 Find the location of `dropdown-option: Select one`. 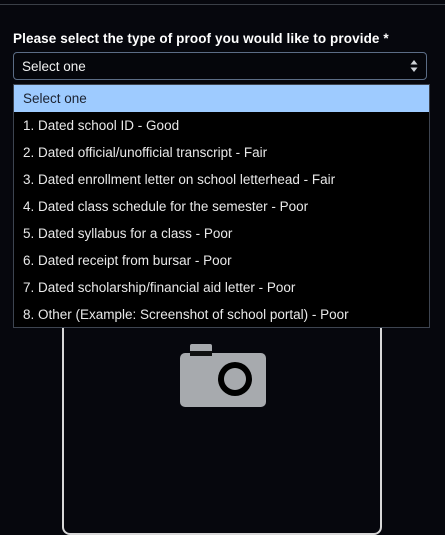

dropdown-option: Select one is located at coordinates (221, 98).